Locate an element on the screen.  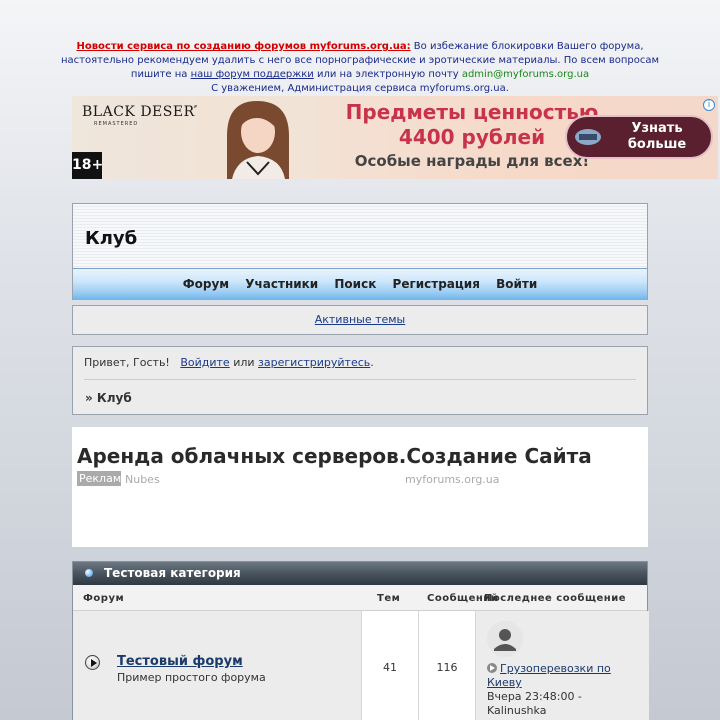
login-link: Войдите is located at coordinates (204, 362).